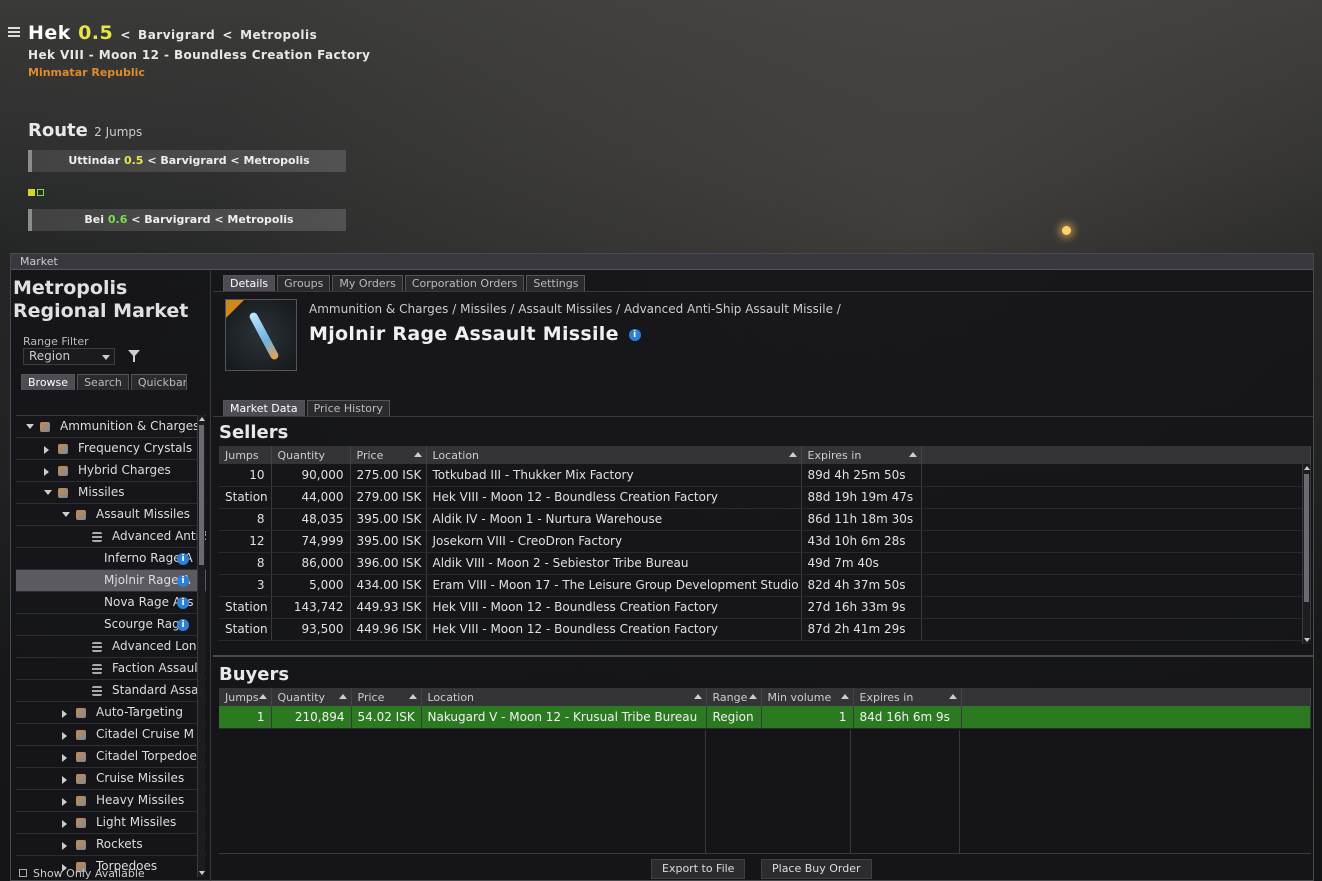  I want to click on tree-item: Rockets, so click(111, 845).